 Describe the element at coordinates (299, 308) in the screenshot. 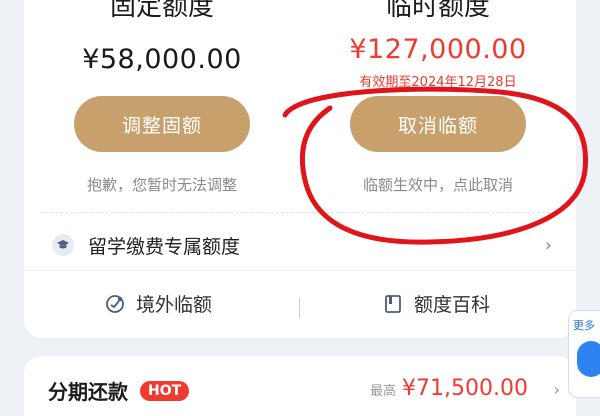

I see `action-divider` at that location.